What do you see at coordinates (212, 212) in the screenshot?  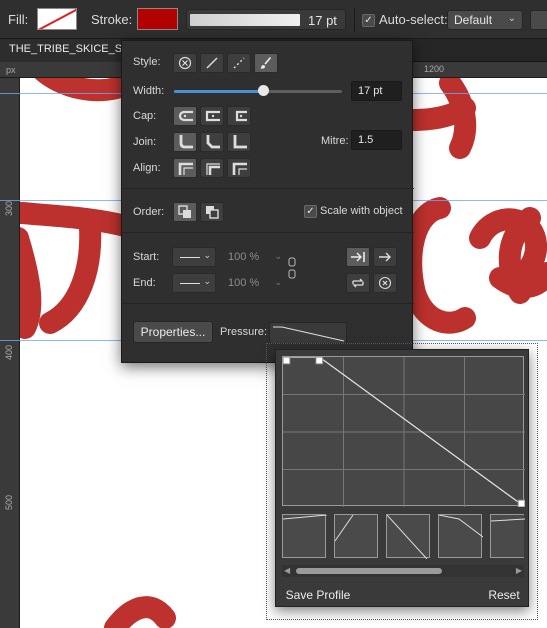 I see `order-front-fill-button` at bounding box center [212, 212].